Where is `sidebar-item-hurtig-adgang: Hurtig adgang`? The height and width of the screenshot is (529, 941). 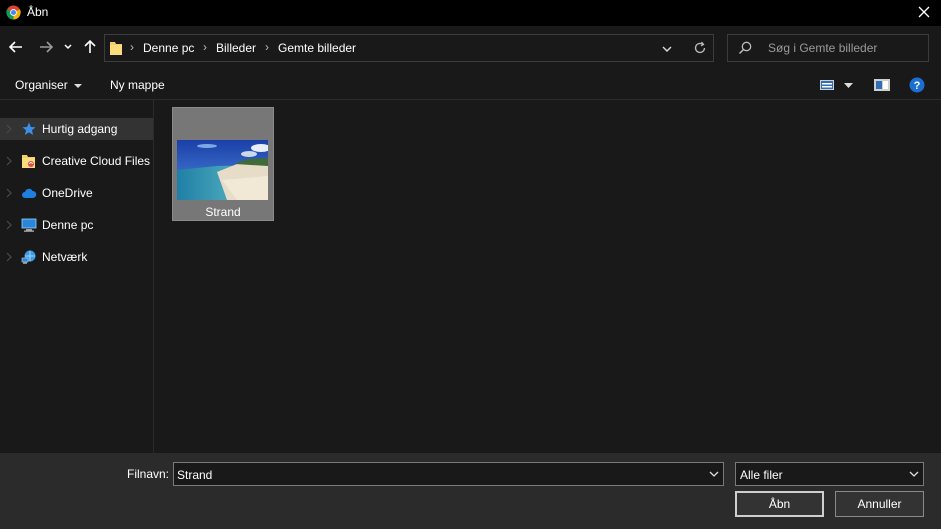
sidebar-item-hurtig-adgang: Hurtig adgang is located at coordinates (76, 129).